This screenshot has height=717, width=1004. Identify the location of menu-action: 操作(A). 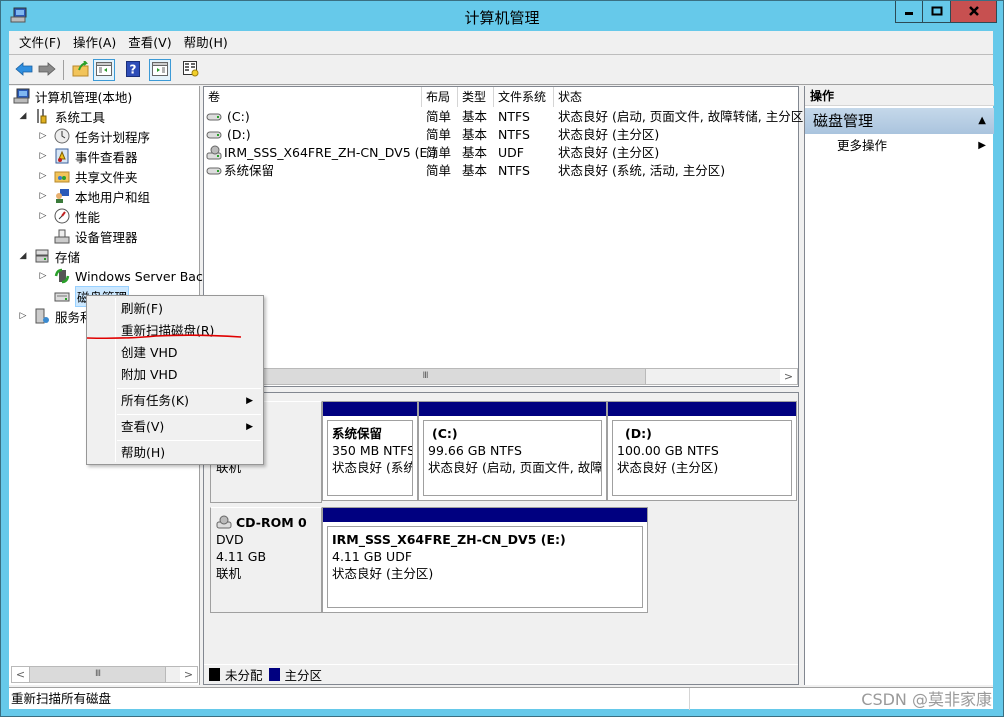
(94, 43).